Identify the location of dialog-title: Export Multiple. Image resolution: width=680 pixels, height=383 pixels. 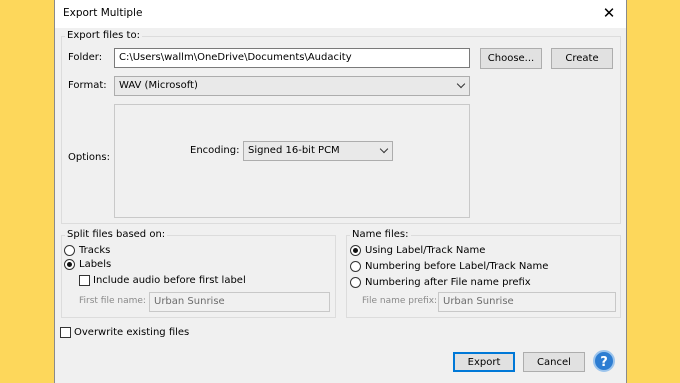
(103, 13).